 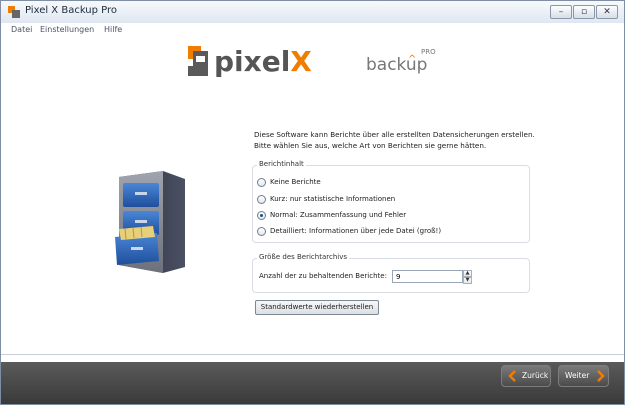 I want to click on restore-defaults-button: Standardwerte wiederherstellen, so click(x=317, y=307).